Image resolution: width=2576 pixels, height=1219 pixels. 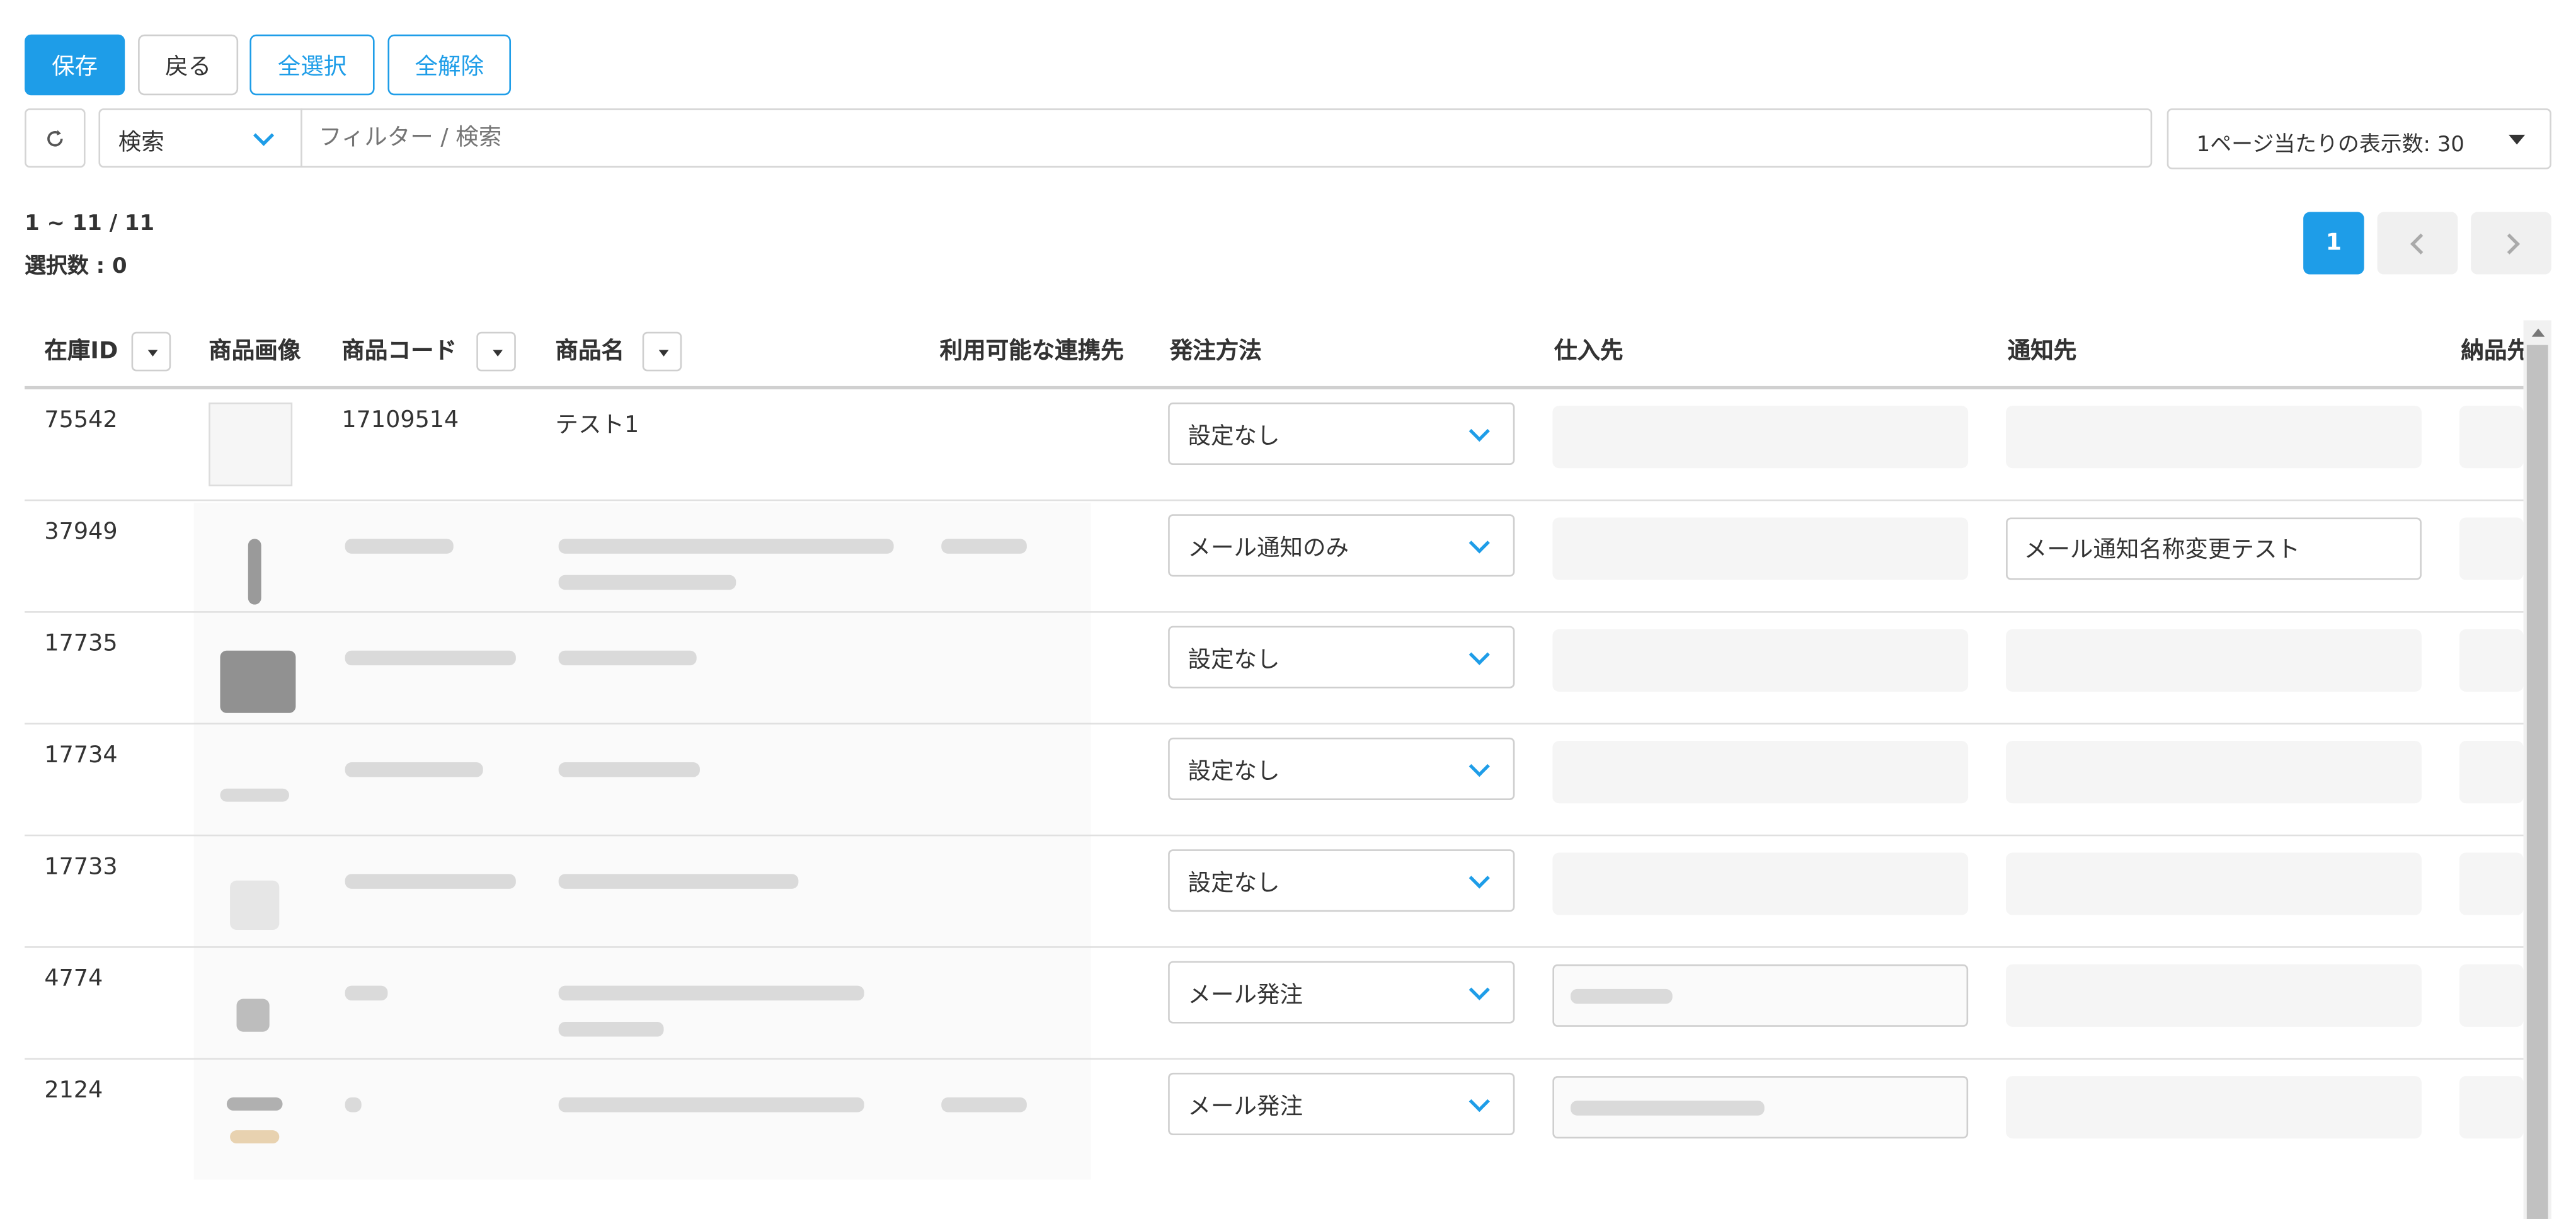 I want to click on notify-field: メール通知名称変更テスト, so click(x=2214, y=548).